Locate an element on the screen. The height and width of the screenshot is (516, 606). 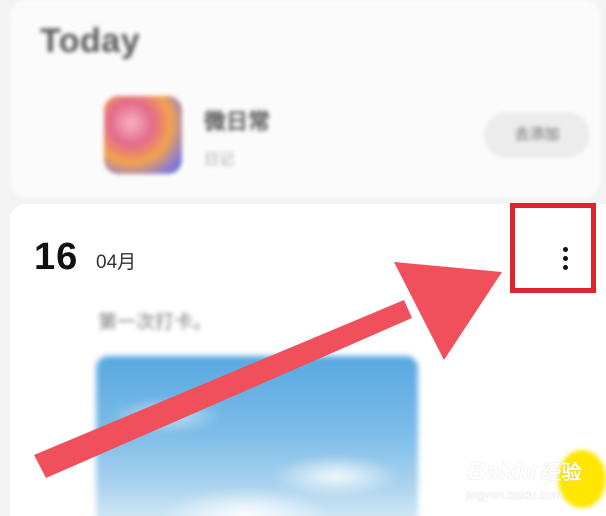
entry-text: 第一次打卡。 is located at coordinates (155, 320).